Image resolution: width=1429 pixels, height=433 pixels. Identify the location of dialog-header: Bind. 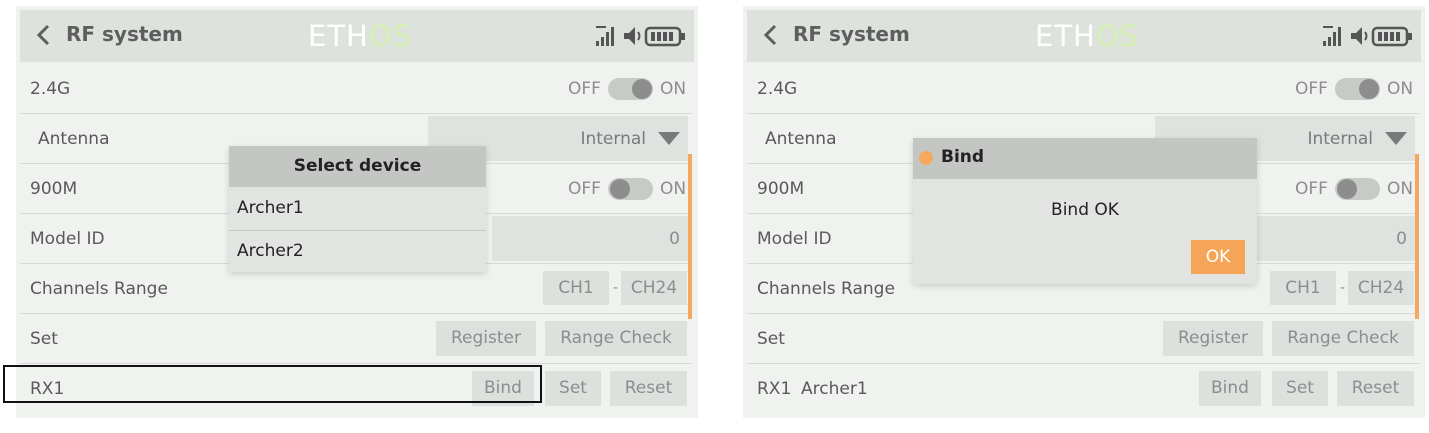
(1085, 158).